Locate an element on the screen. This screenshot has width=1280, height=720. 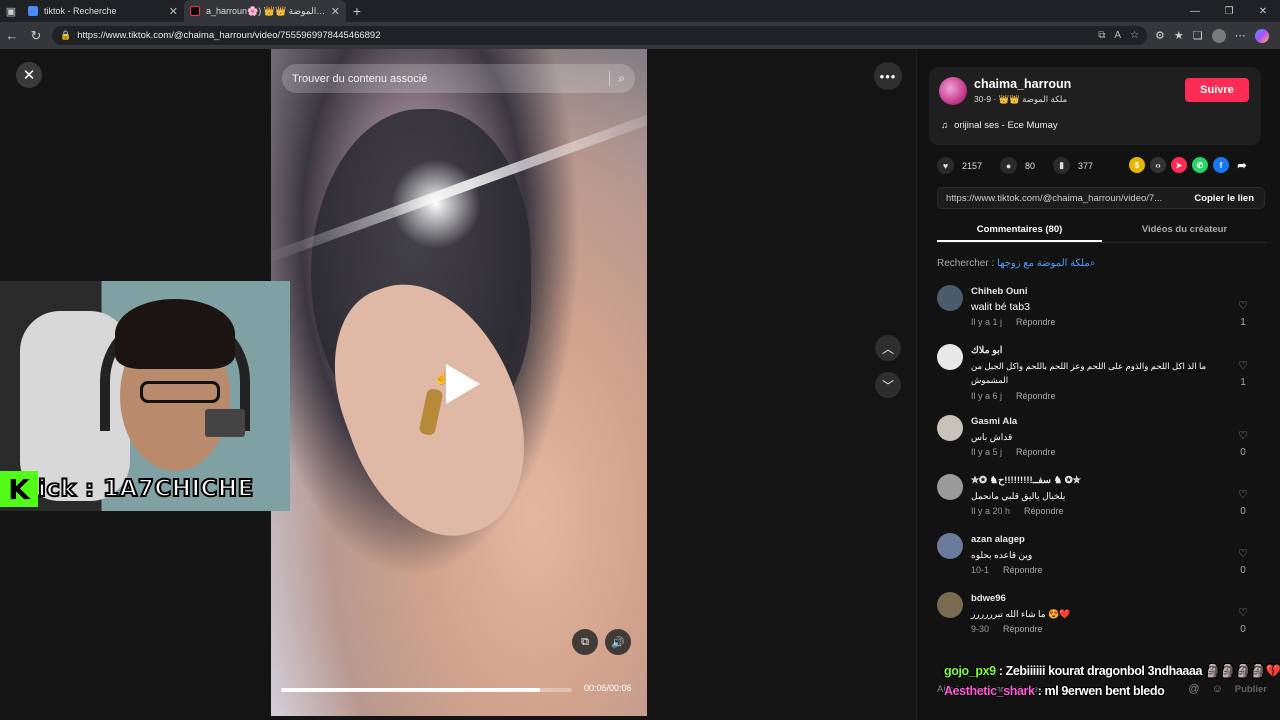
like-button: ♥ 2157 is located at coordinates (959, 165).